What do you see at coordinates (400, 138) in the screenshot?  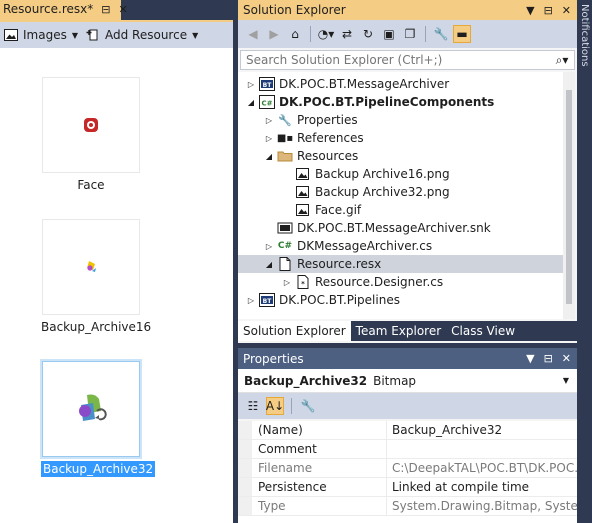 I see `tree-item: ▷ ■▪ References` at bounding box center [400, 138].